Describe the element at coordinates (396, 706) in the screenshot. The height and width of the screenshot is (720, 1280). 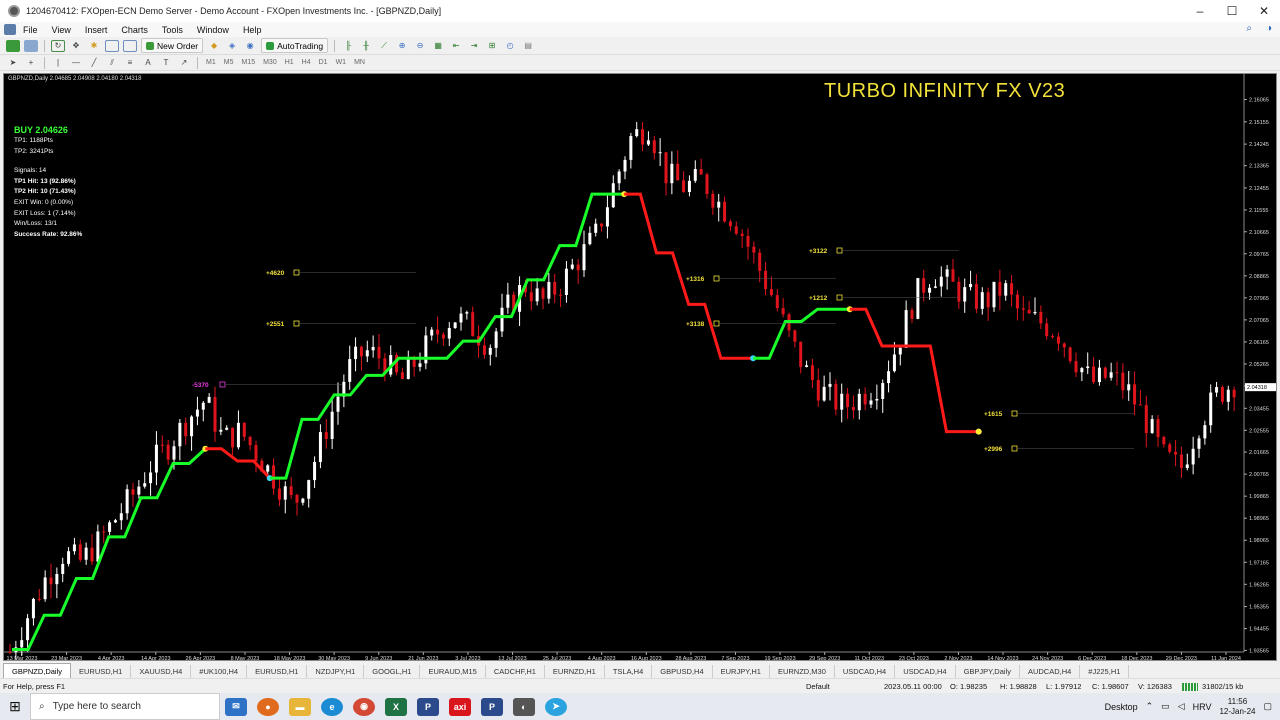
I see `excel-icon: X` at that location.